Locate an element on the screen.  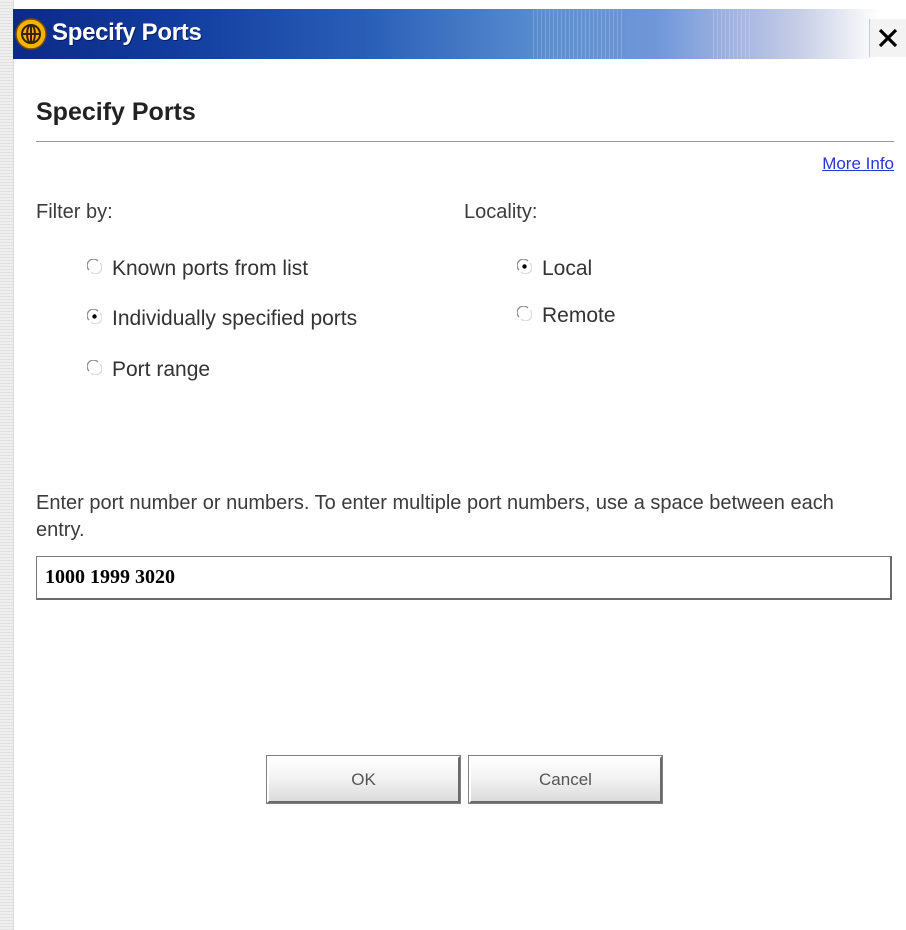
title-bar: Specify Ports is located at coordinates (459, 34).